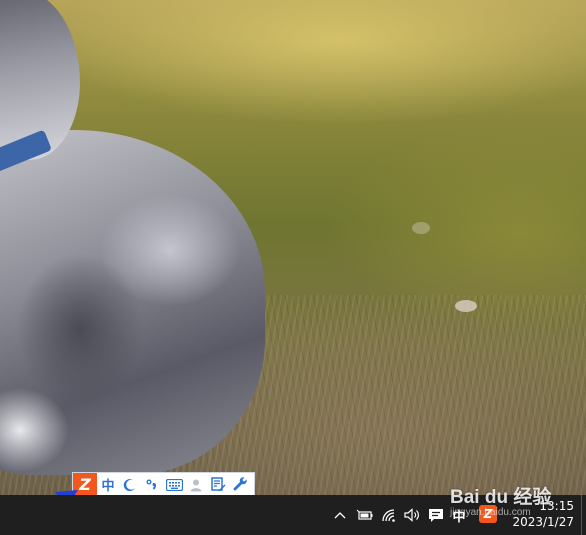 This screenshot has width=586, height=535. I want to click on notification-icon, so click(436, 515).